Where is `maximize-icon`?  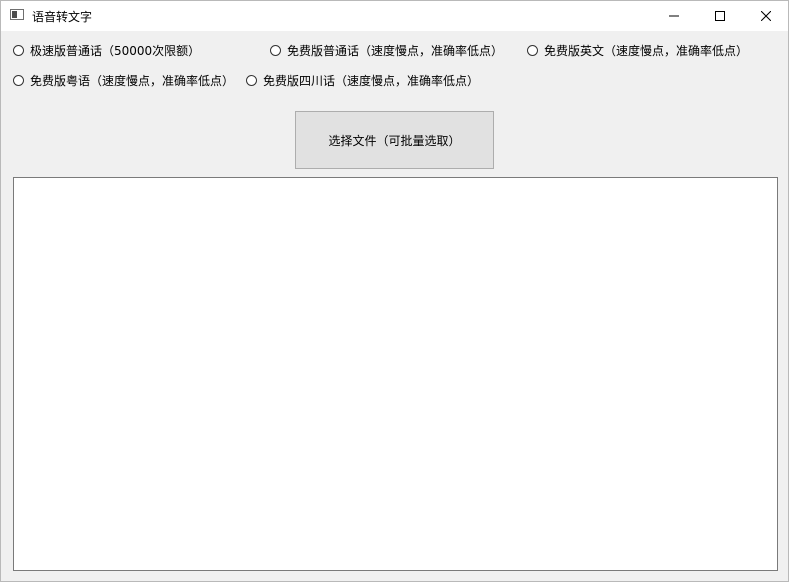
maximize-icon is located at coordinates (720, 16).